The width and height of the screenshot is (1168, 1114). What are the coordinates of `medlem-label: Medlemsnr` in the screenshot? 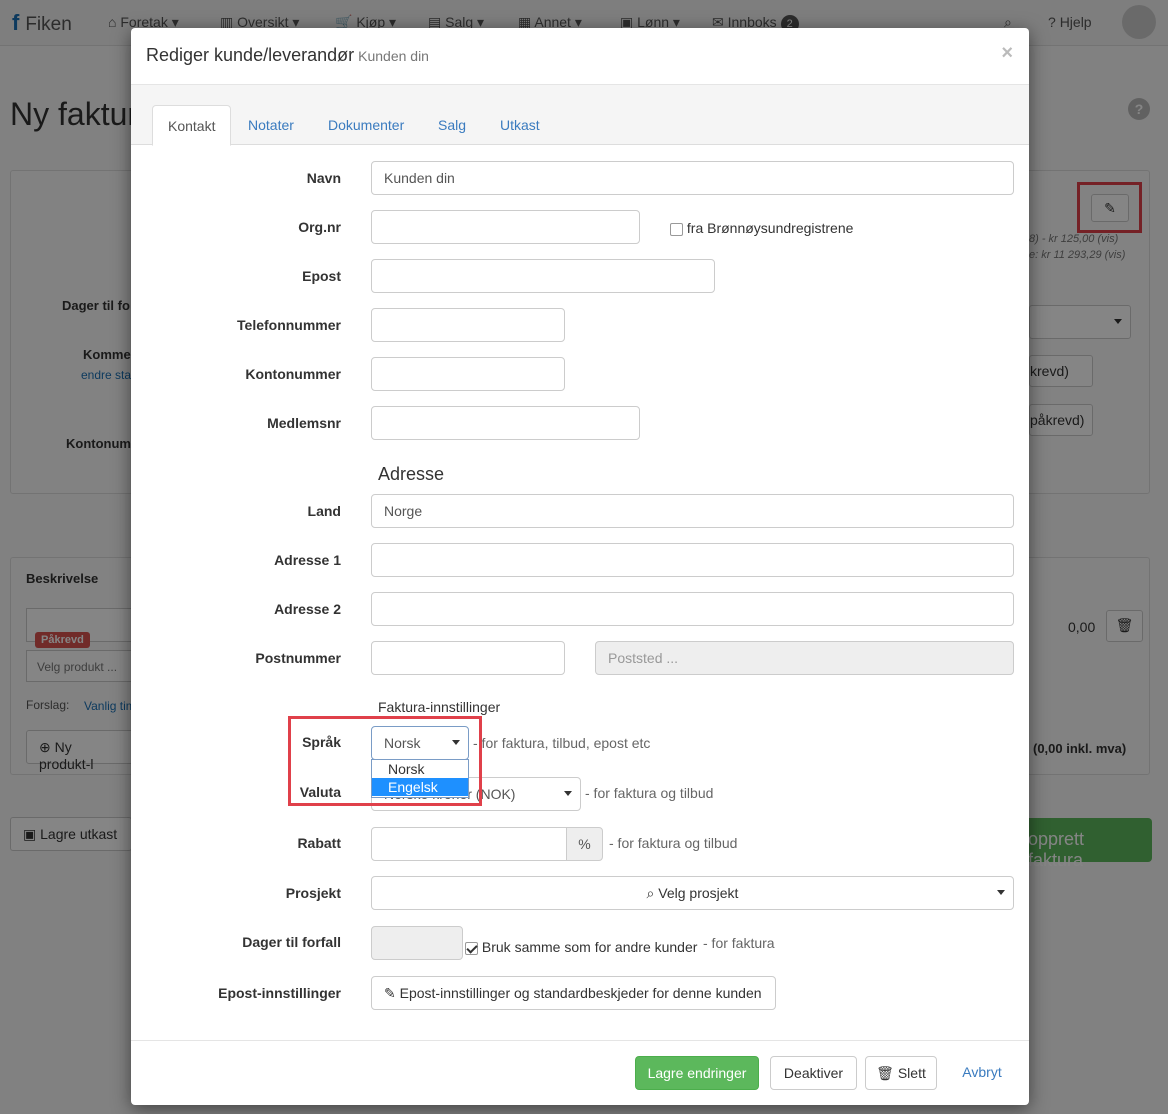 It's located at (304, 423).